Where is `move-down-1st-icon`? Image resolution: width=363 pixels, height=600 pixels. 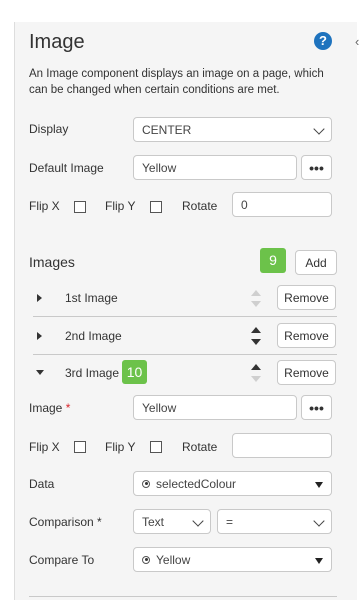
move-down-1st-icon is located at coordinates (256, 304).